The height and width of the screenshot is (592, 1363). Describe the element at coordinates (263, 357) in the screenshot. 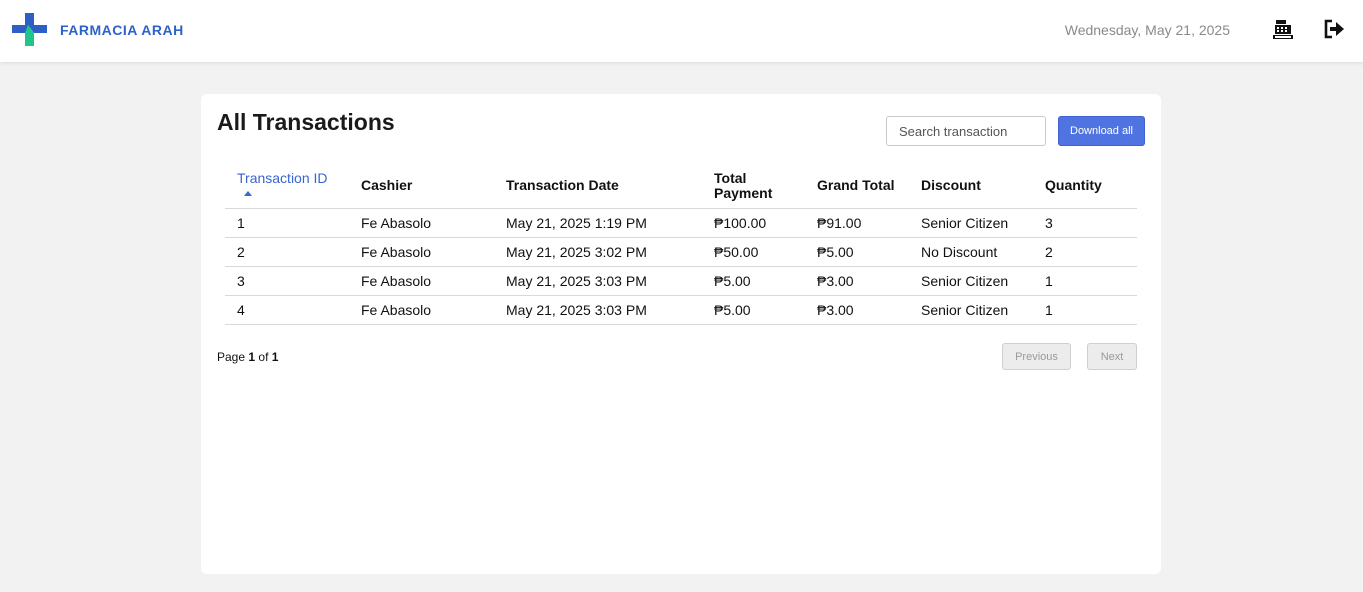

I see `of-label: of` at that location.